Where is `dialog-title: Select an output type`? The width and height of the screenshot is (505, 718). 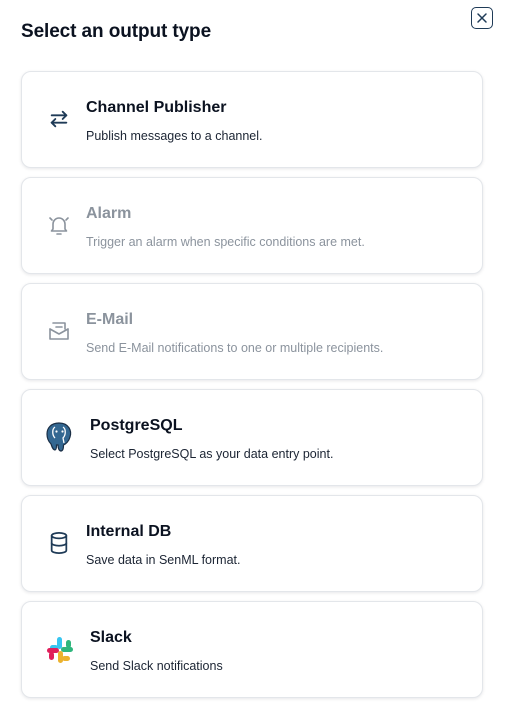
dialog-title: Select an output type is located at coordinates (116, 31).